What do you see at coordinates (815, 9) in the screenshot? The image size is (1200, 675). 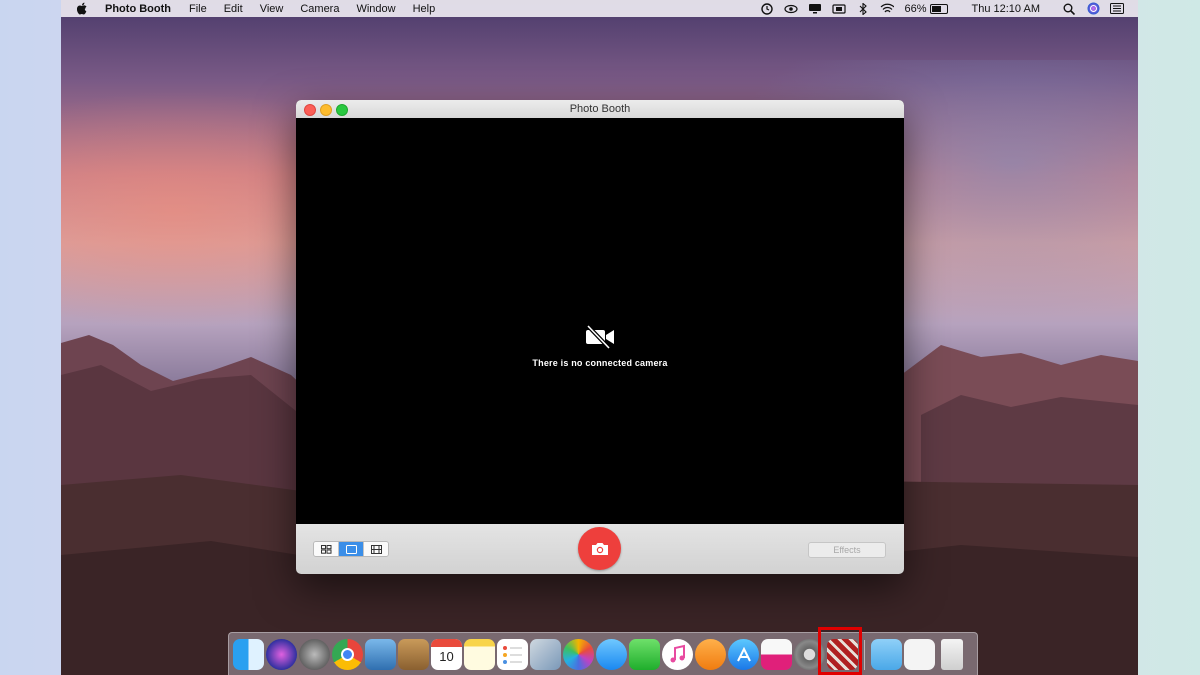 I see `display-icon` at bounding box center [815, 9].